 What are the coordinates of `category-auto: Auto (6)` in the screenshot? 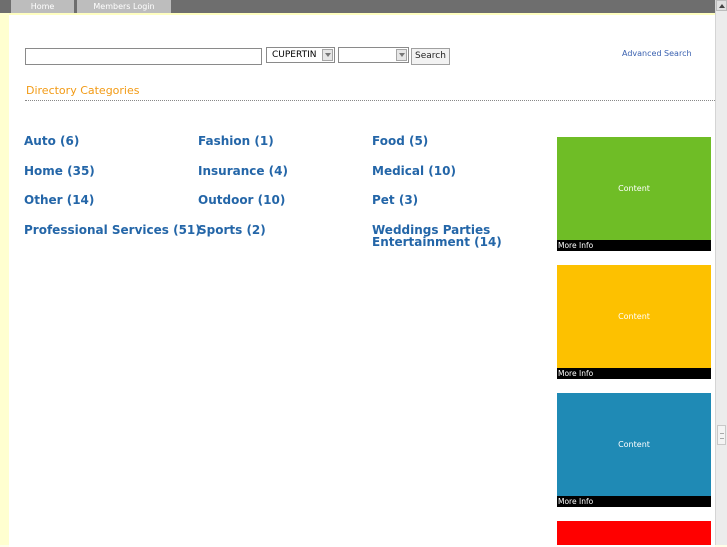 It's located at (51, 141).